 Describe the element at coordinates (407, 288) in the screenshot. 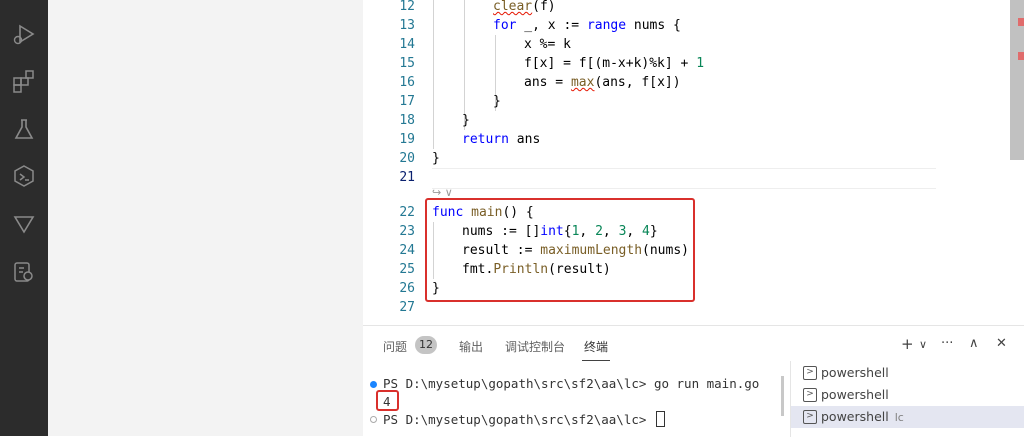

I see `line-number: 26` at that location.